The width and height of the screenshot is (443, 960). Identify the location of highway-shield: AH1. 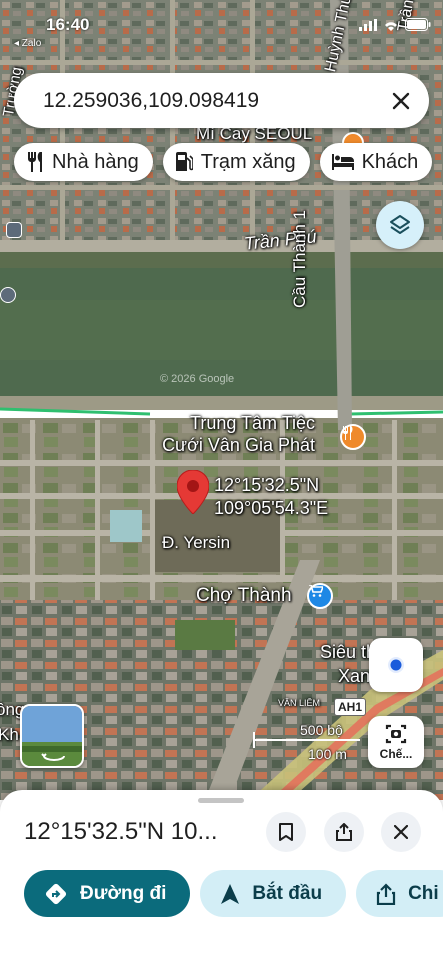
(350, 707).